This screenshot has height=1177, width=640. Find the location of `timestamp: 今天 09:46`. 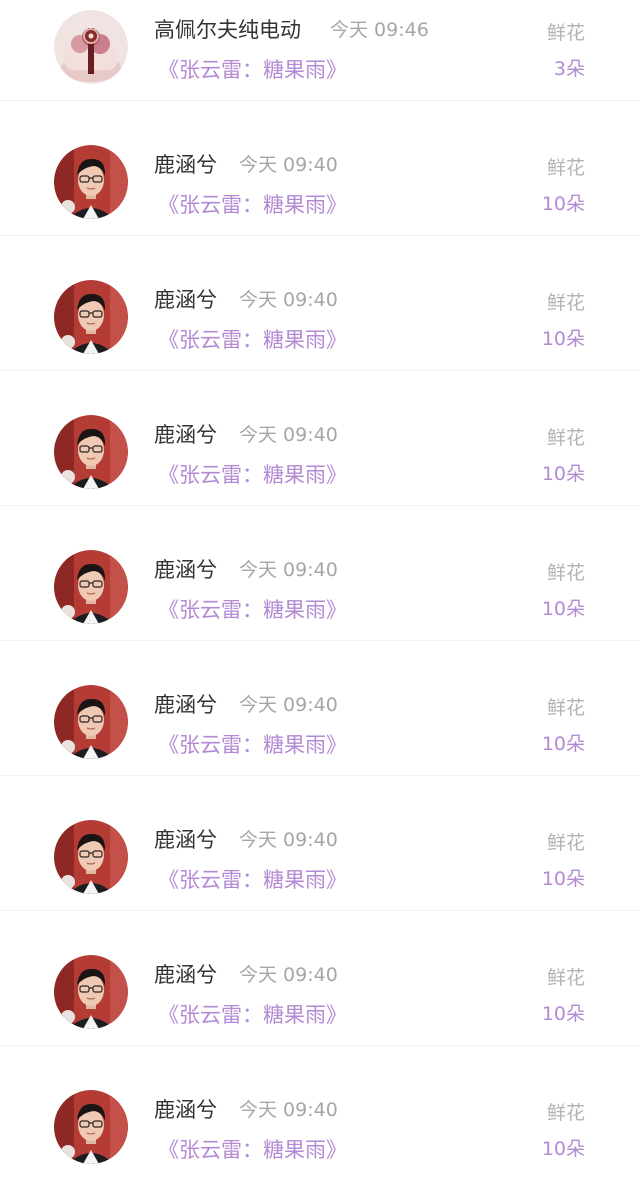

timestamp: 今天 09:46 is located at coordinates (379, 30).